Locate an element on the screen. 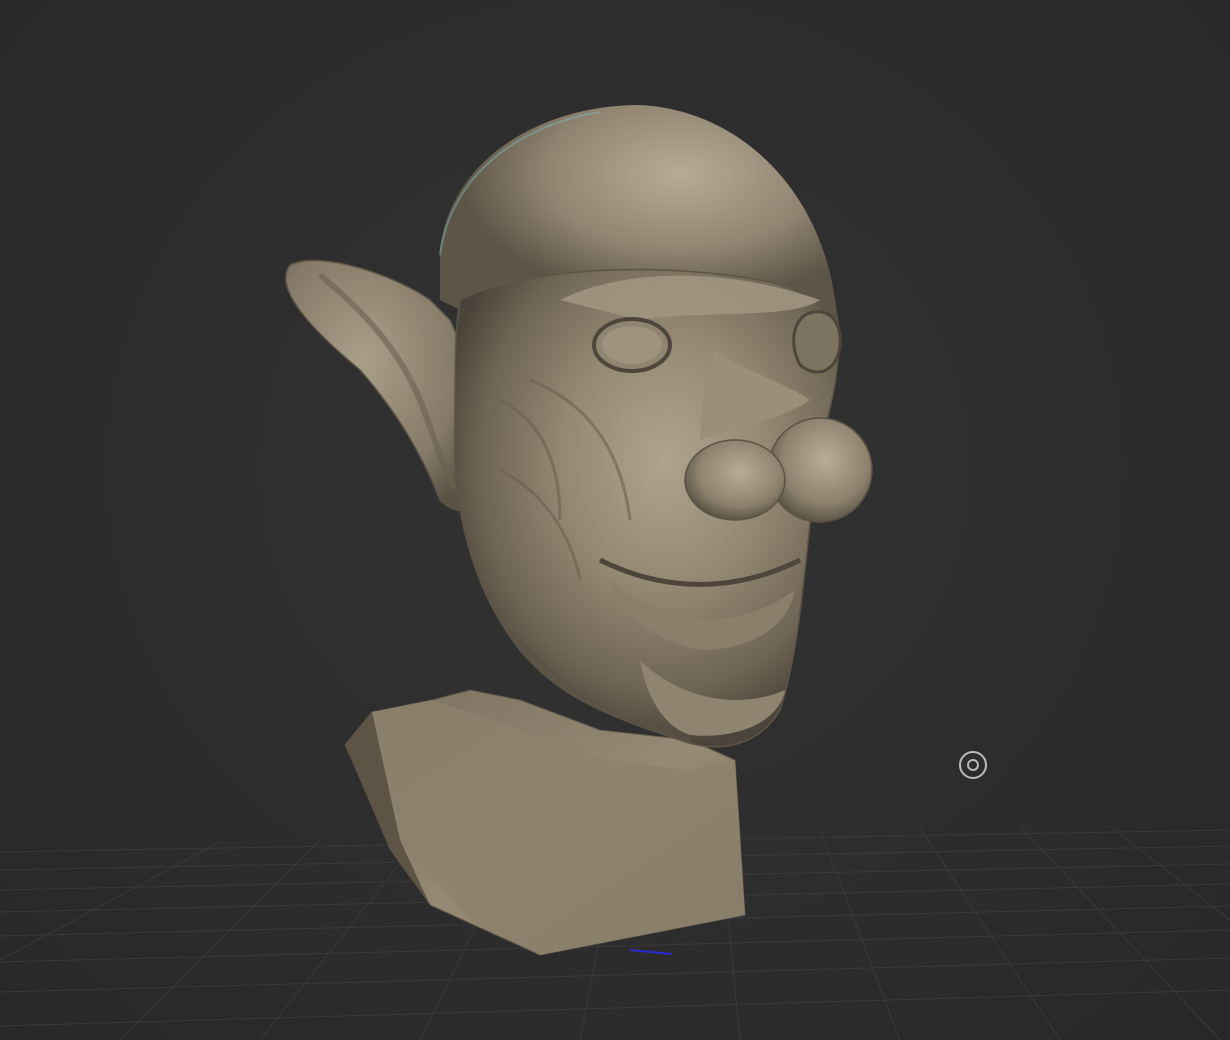  pivot-target-icon is located at coordinates (973, 765).